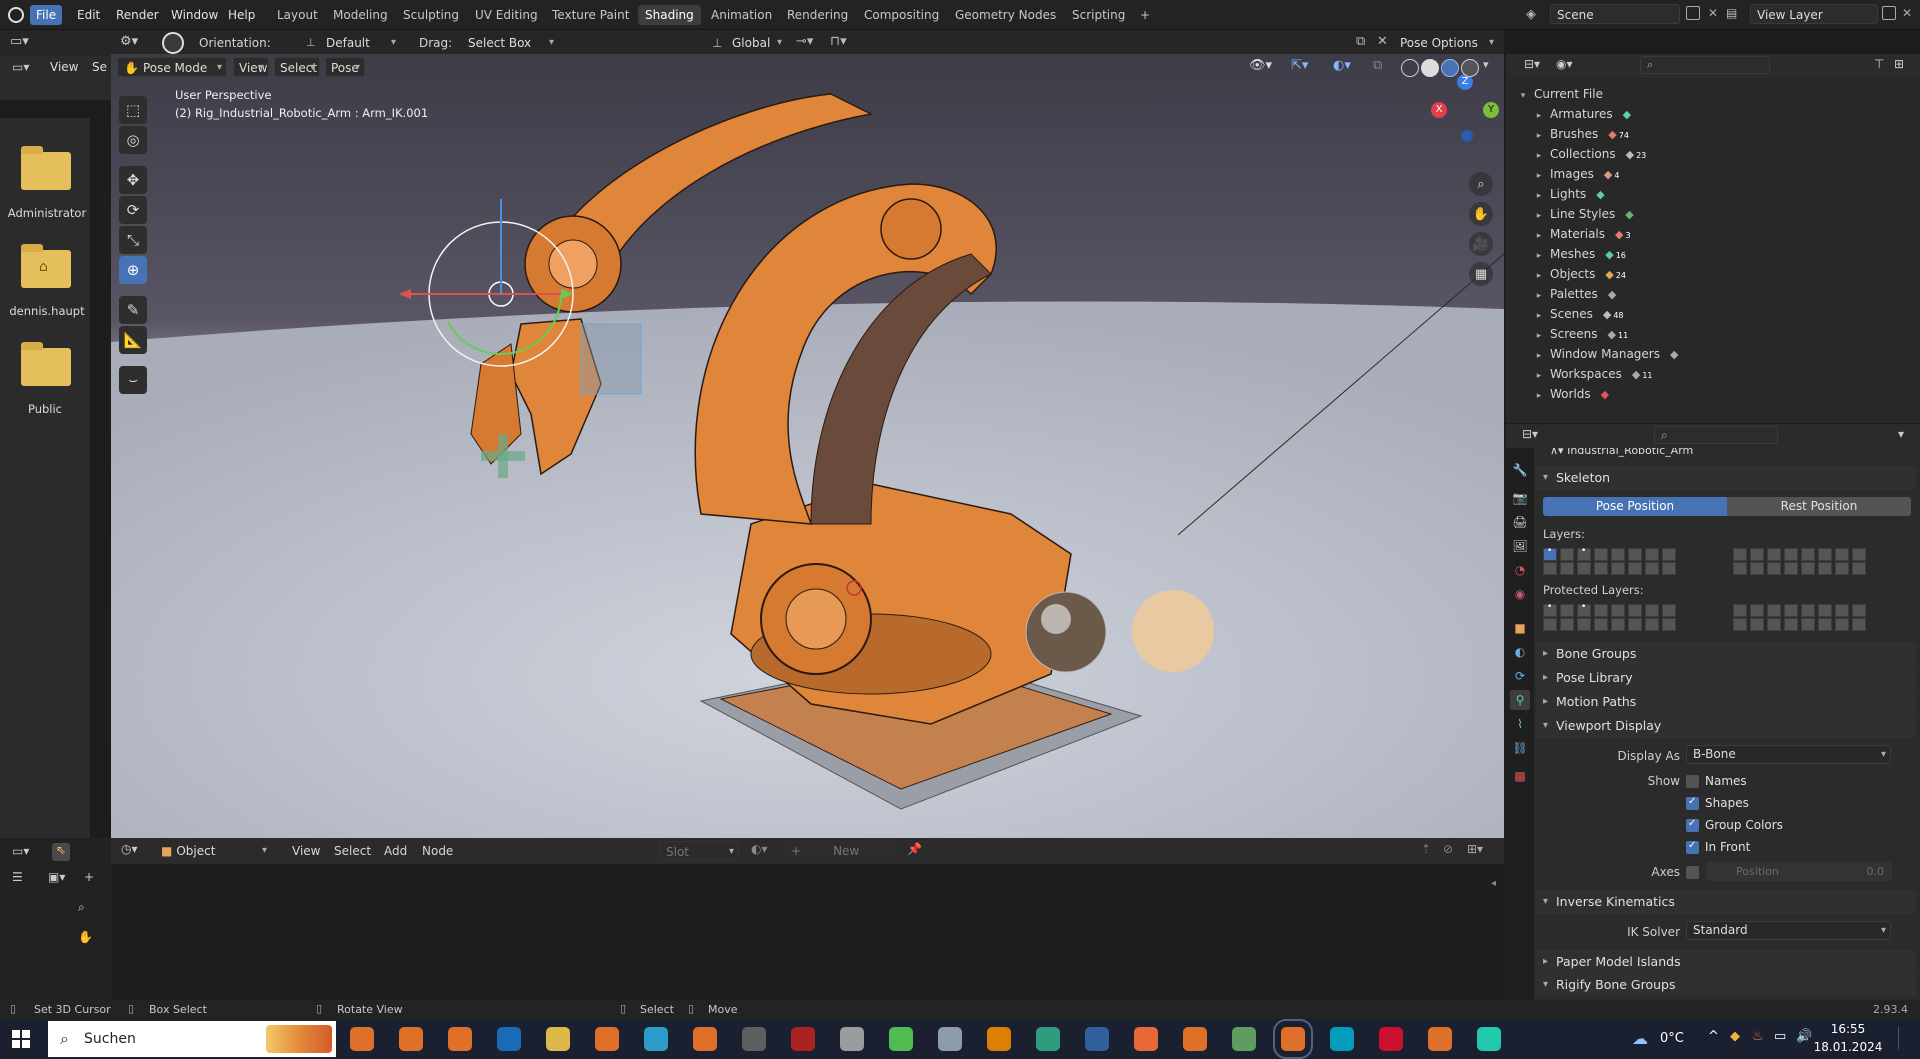 The width and height of the screenshot is (1920, 1059). Describe the element at coordinates (1848, 1047) in the screenshot. I see `taskbar-date: 18.01.2024` at that location.